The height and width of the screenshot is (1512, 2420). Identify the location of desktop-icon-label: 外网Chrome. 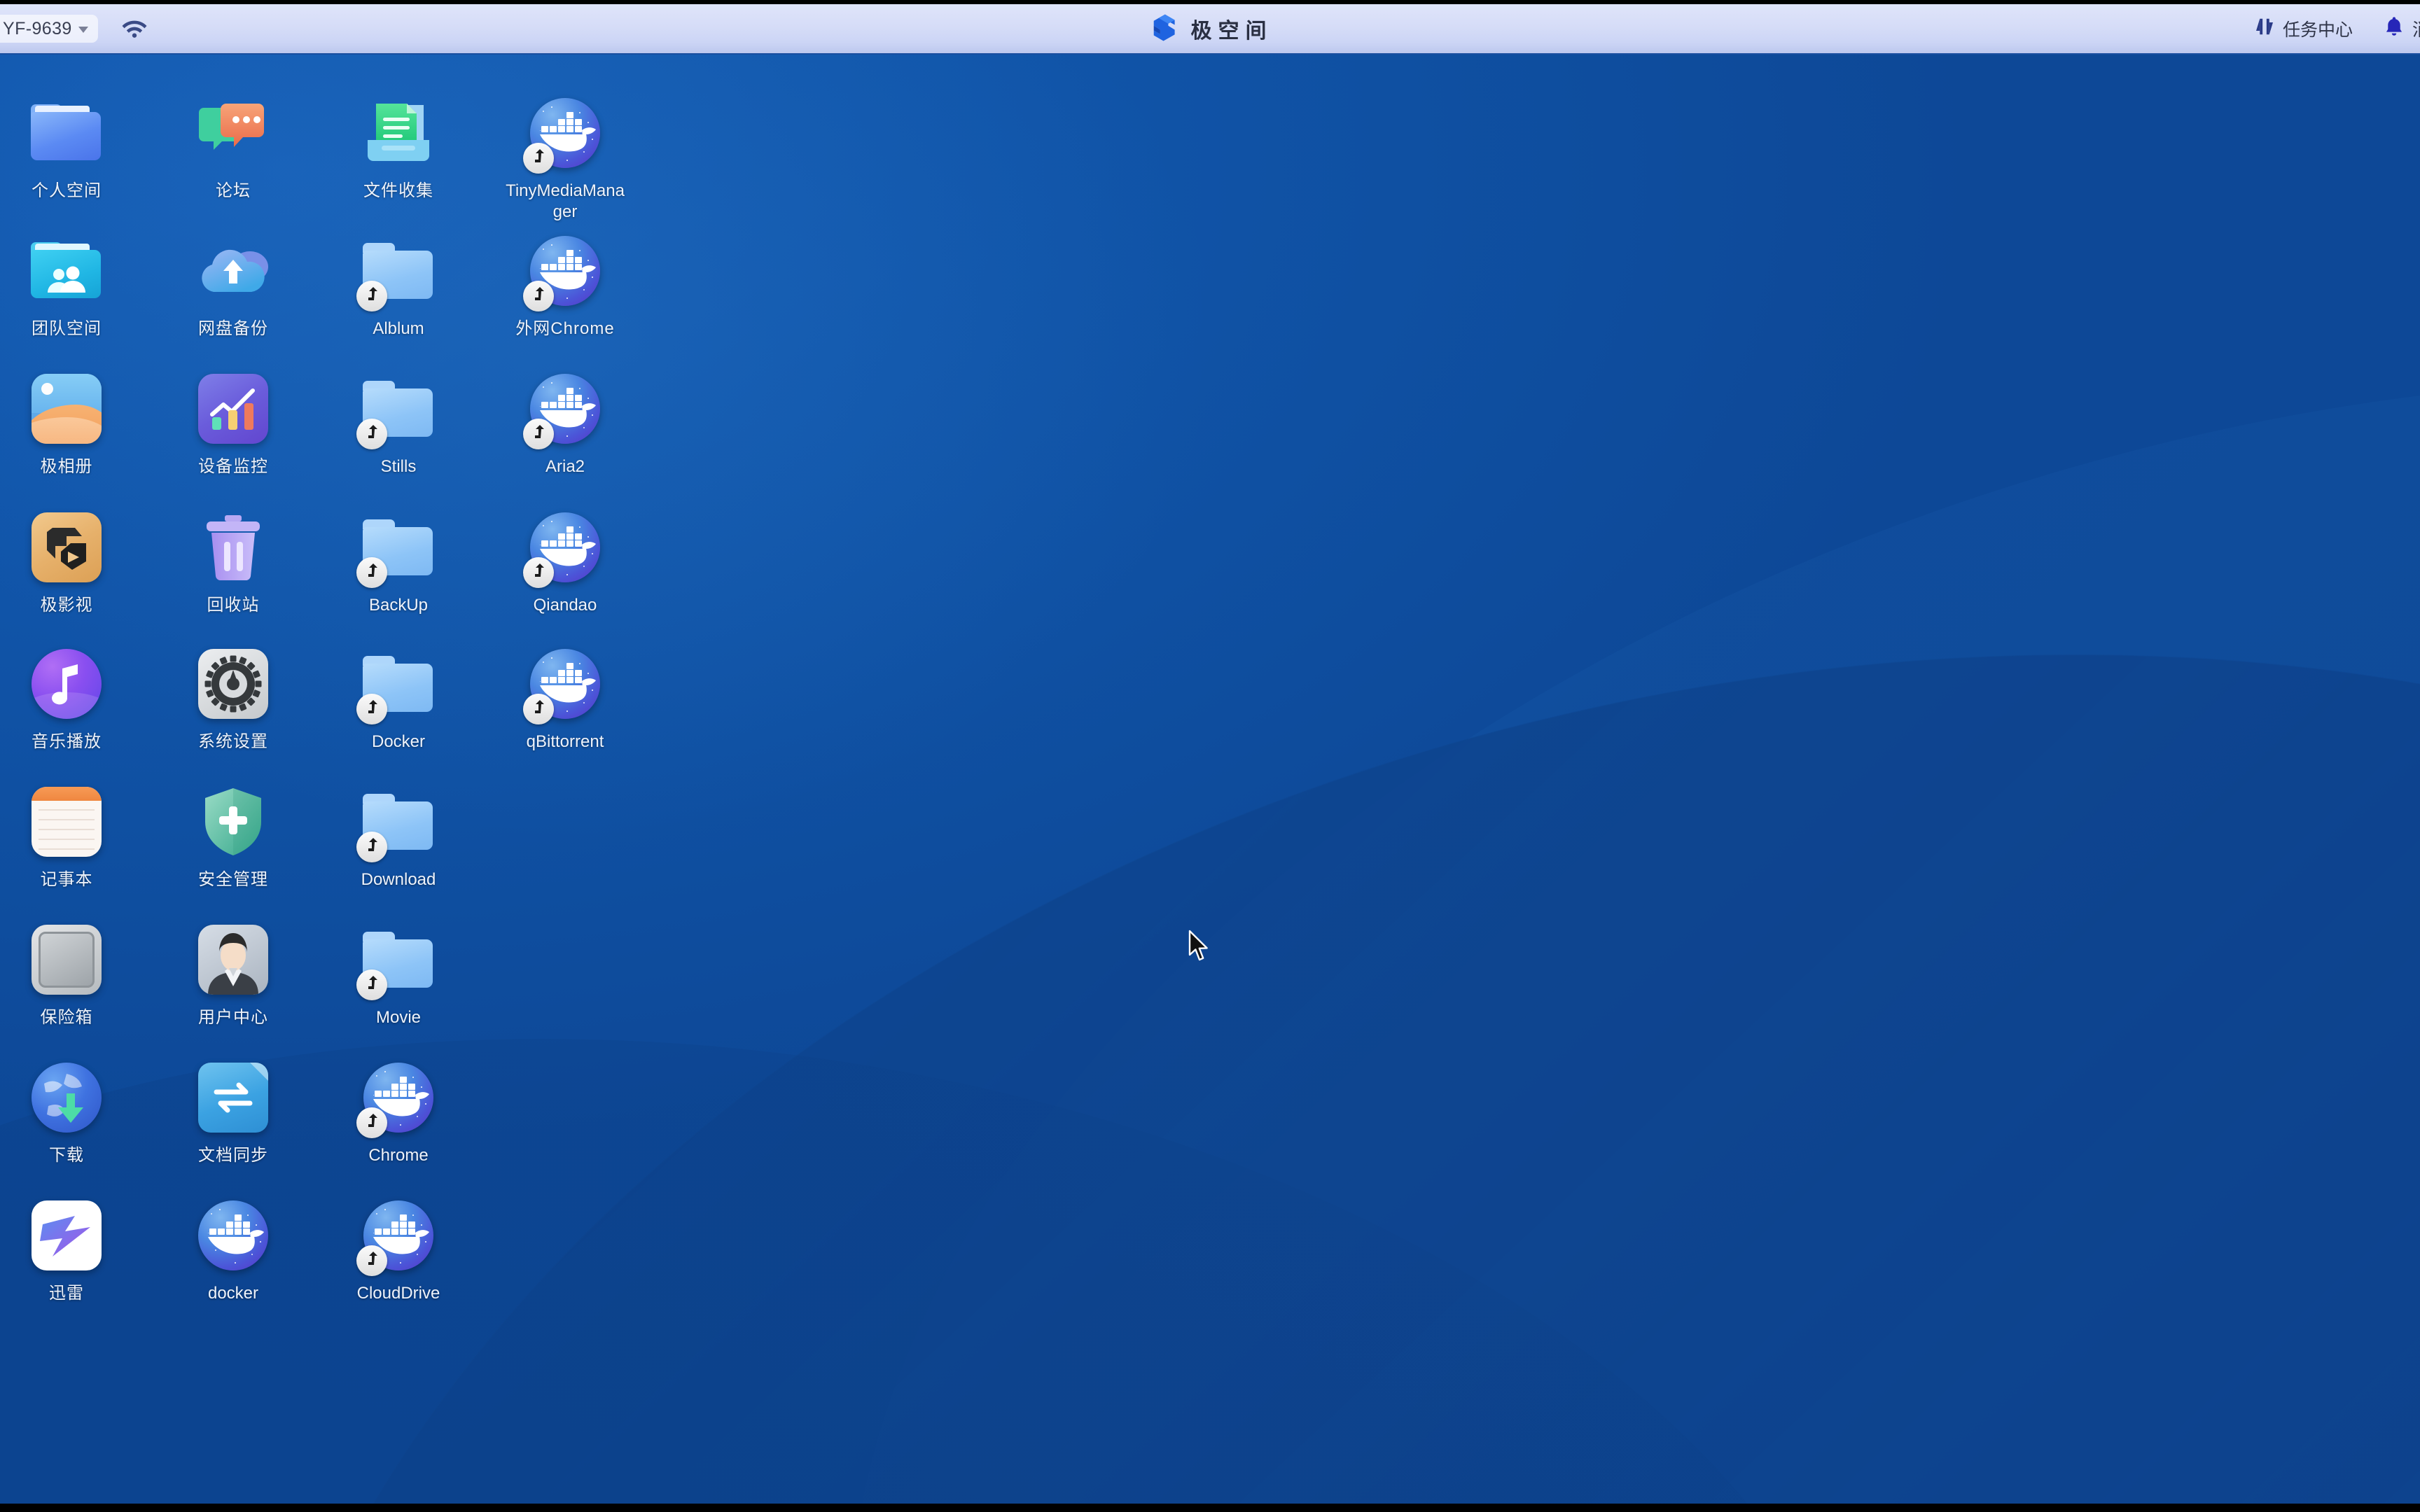
(565, 328).